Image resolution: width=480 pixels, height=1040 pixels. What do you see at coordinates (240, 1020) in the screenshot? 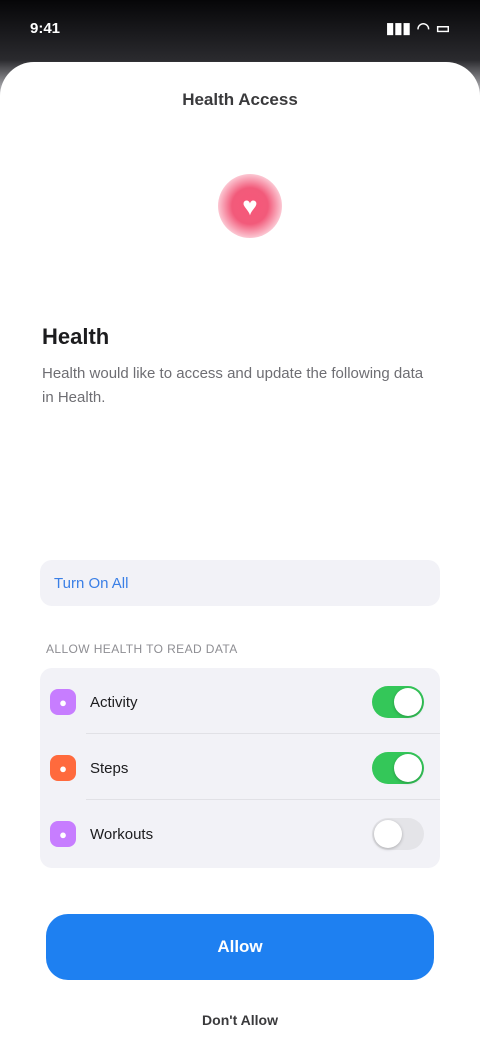
I see `dont-allow-link: Don't Allow` at bounding box center [240, 1020].